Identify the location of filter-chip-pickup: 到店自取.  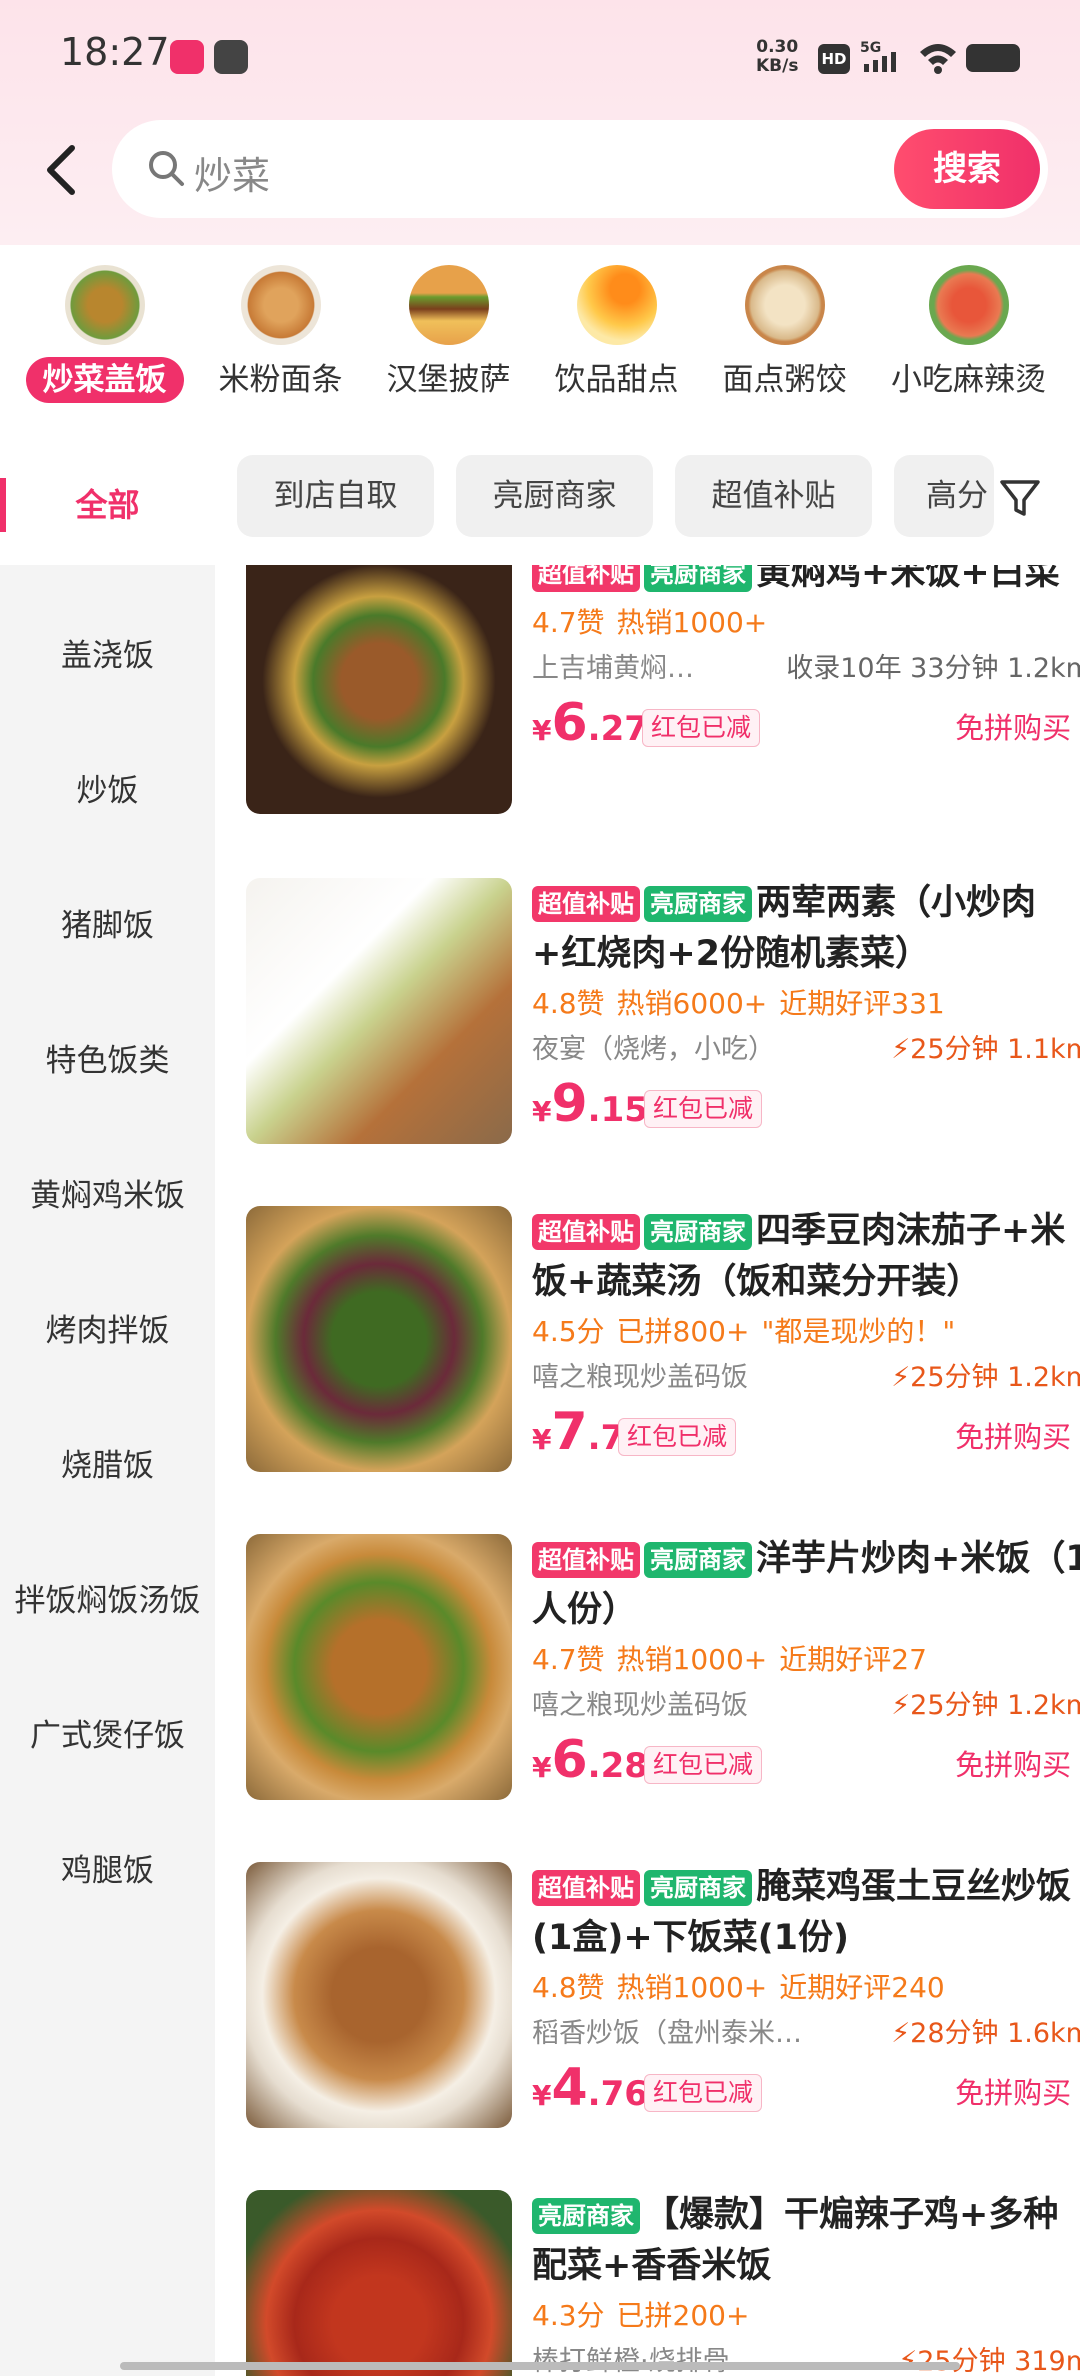
(335, 496).